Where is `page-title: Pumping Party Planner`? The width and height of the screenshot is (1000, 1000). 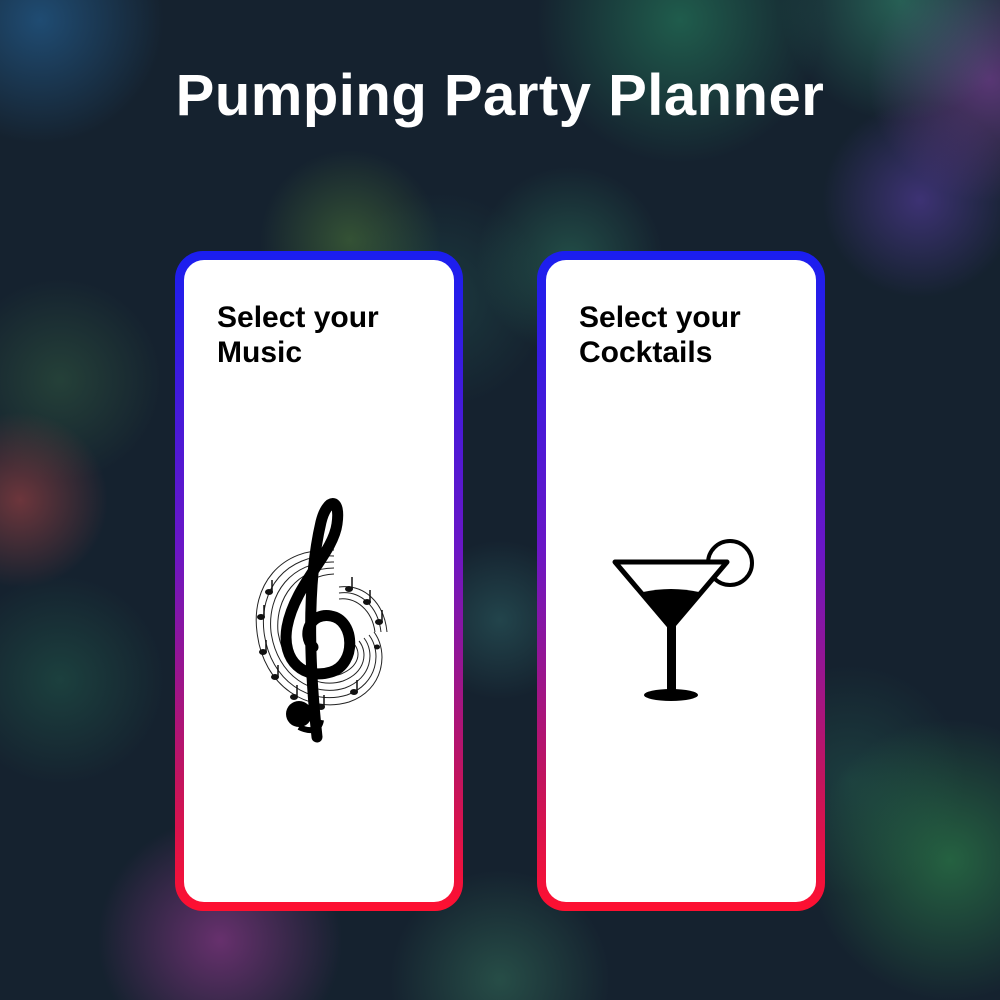
page-title: Pumping Party Planner is located at coordinates (500, 95).